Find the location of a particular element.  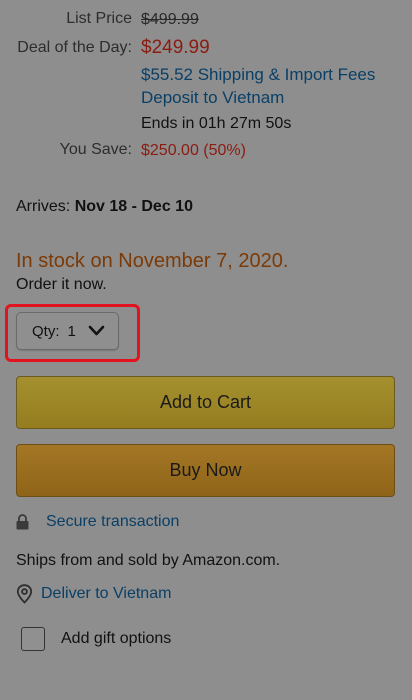

deal-label: Deal of the Day: is located at coordinates (74, 47).